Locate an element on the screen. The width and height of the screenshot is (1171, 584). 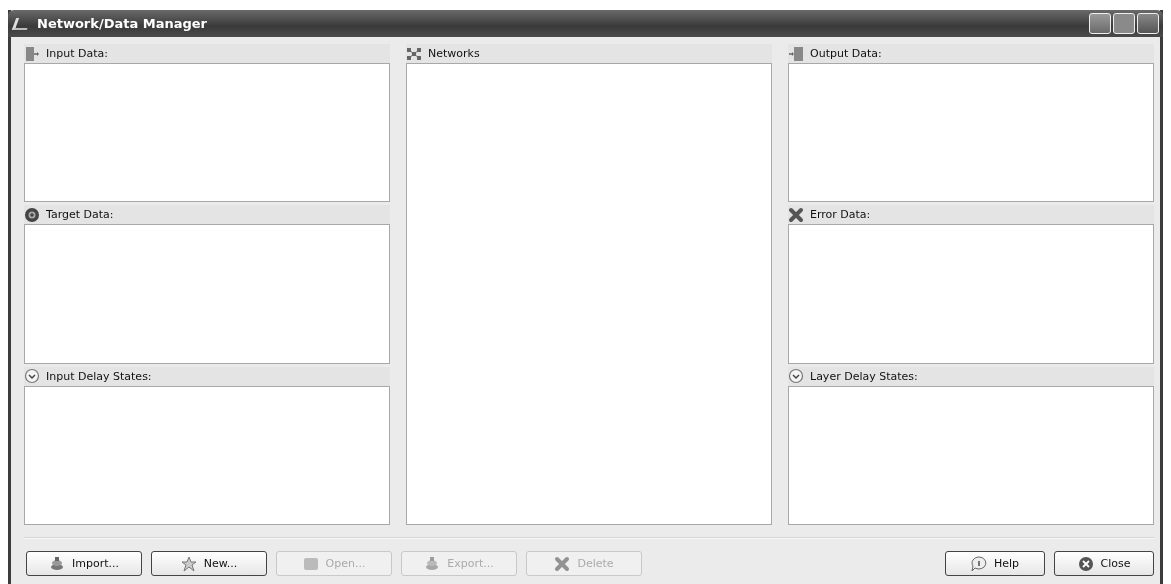
section-label: Error Data: is located at coordinates (840, 215).